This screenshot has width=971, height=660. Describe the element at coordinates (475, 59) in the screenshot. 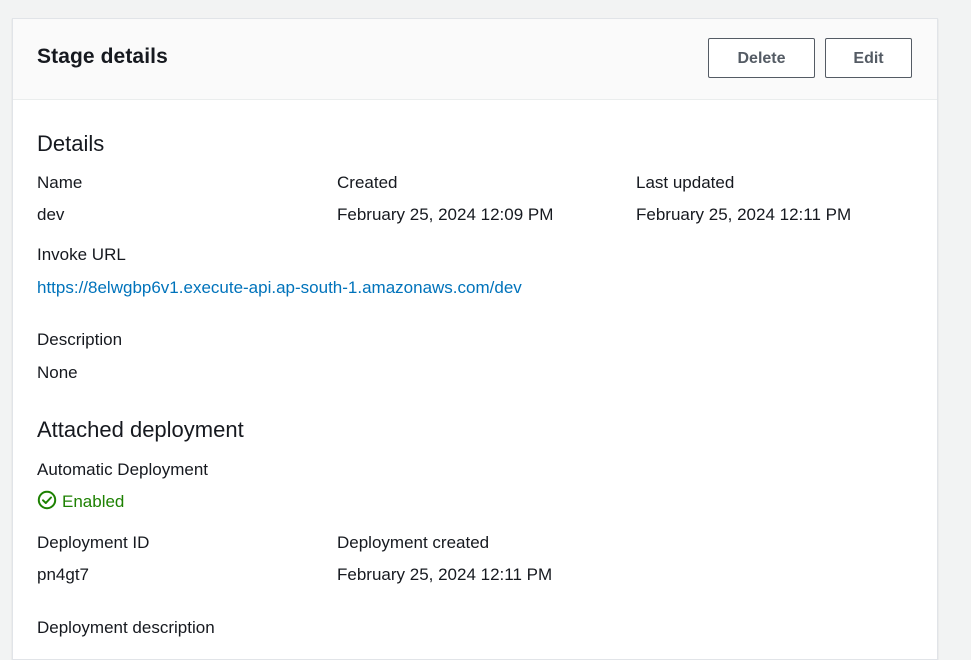

I see `panel-header: Stage details Delete Edit` at that location.